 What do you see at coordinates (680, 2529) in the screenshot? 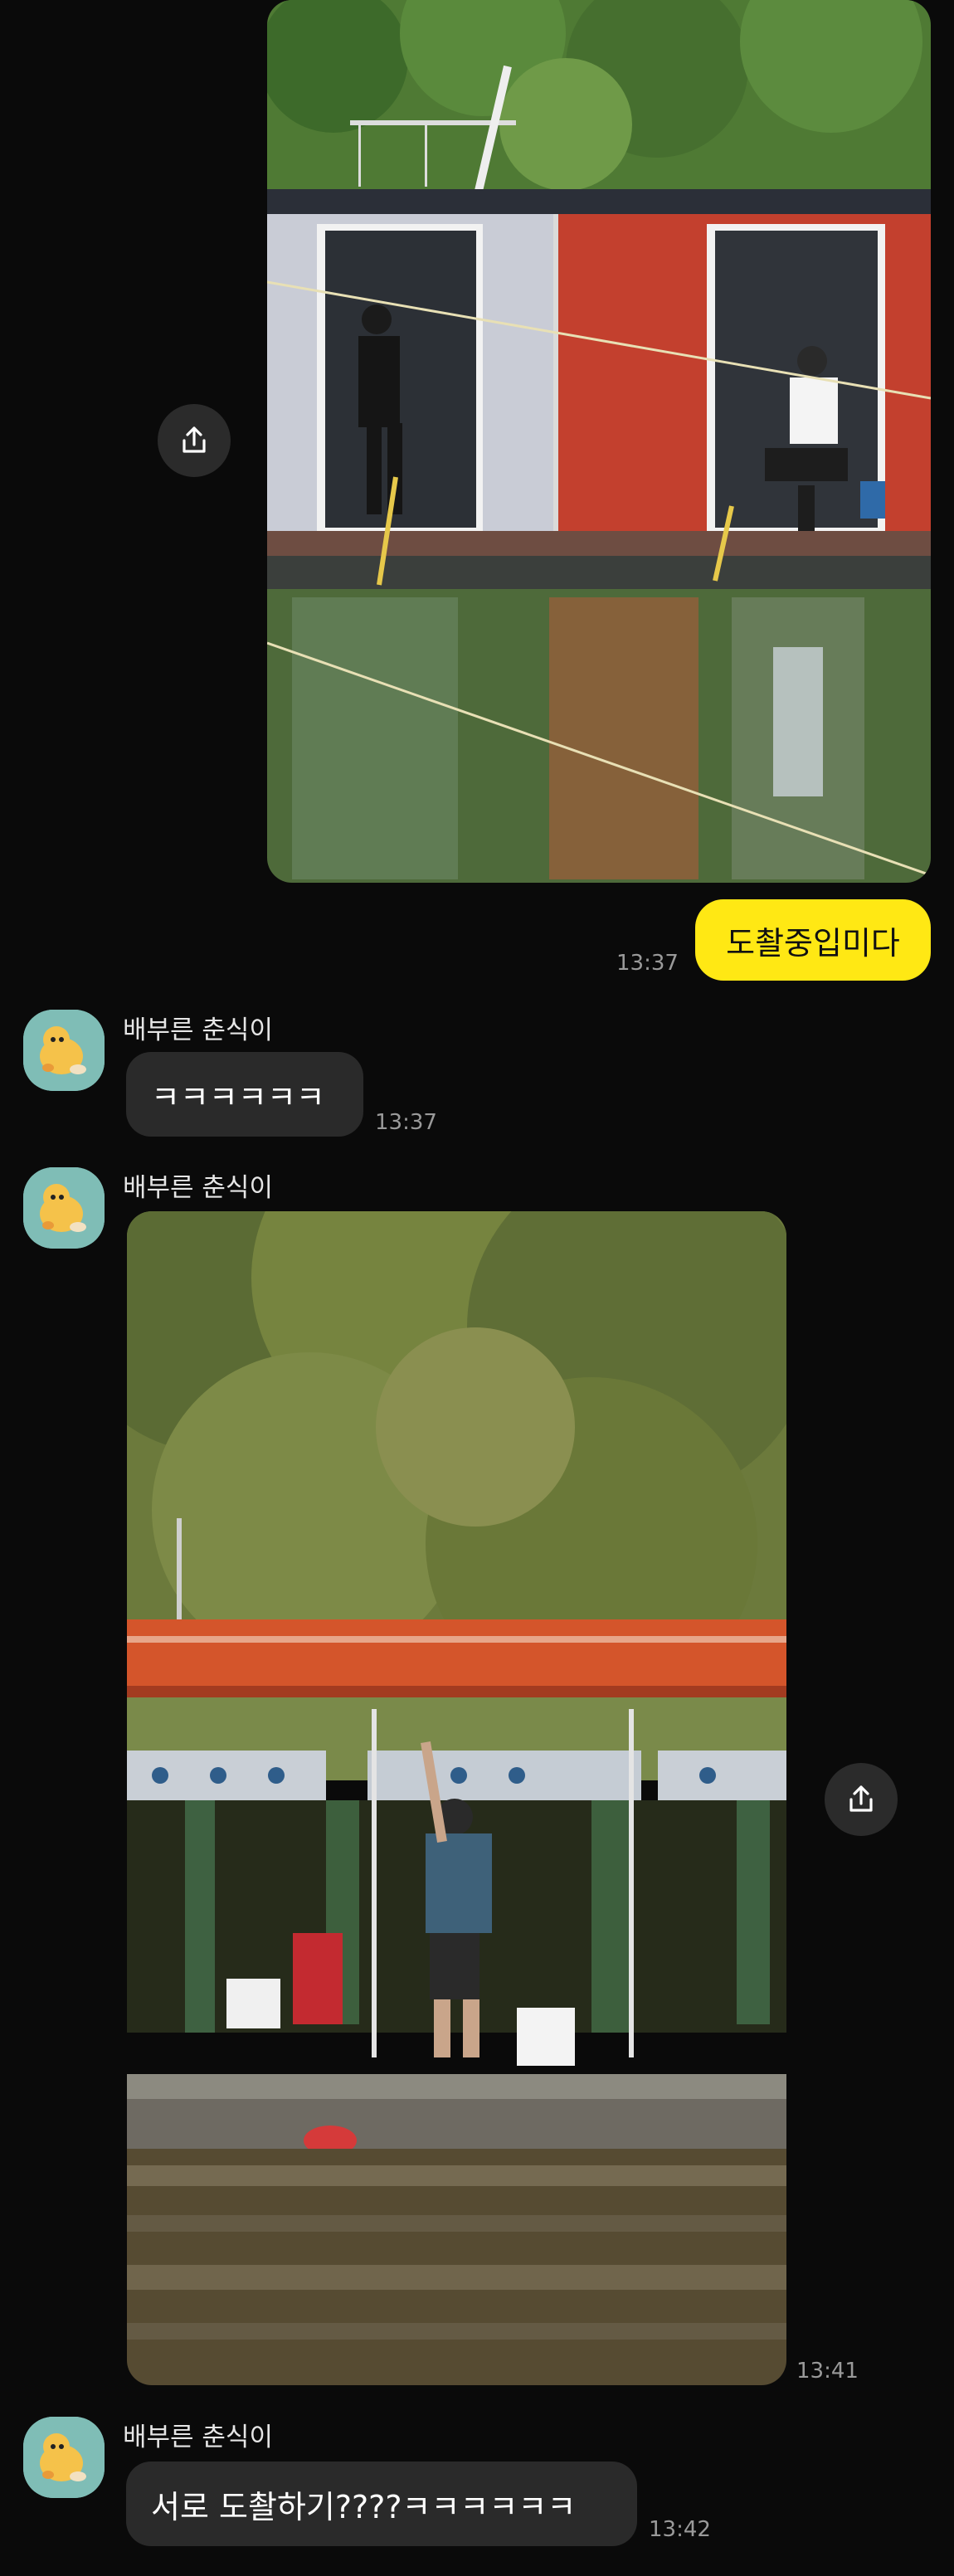
I see `message-time: 13:42` at bounding box center [680, 2529].